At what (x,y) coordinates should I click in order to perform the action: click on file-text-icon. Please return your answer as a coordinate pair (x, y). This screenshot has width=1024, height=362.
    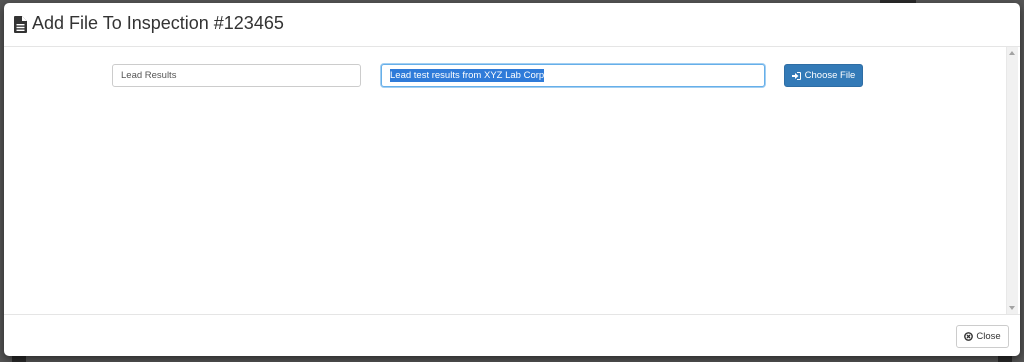
    Looking at the image, I should click on (20, 24).